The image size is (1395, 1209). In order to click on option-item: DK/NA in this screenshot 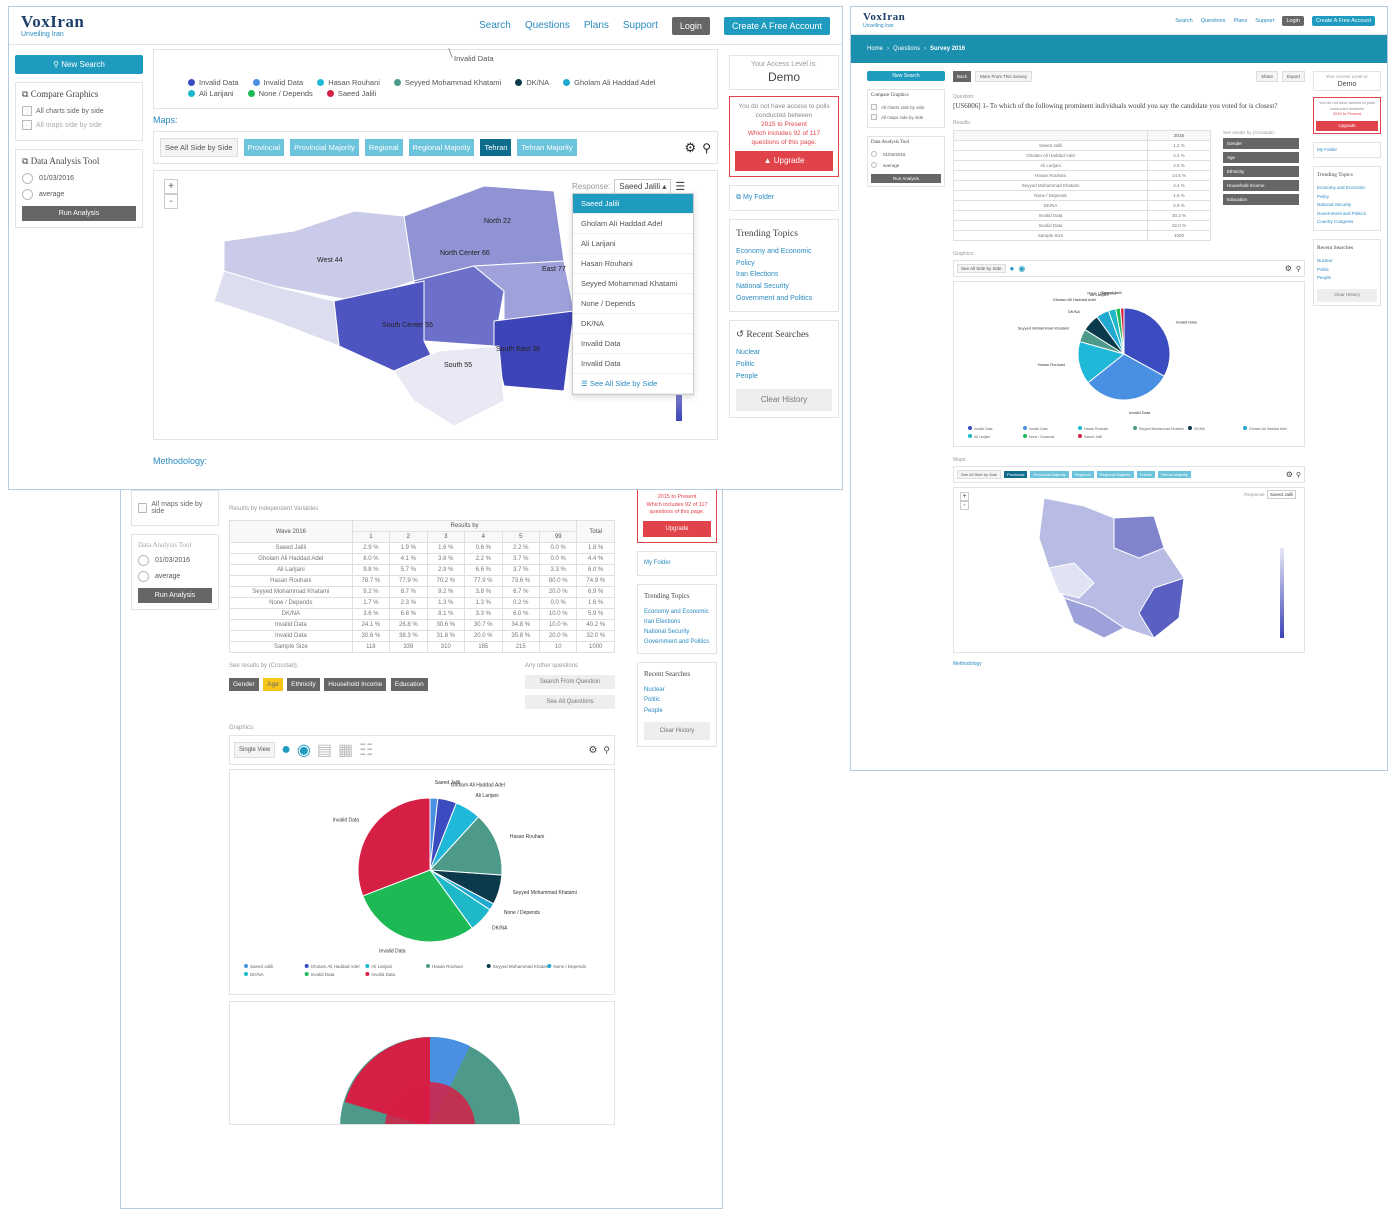, I will do `click(633, 324)`.